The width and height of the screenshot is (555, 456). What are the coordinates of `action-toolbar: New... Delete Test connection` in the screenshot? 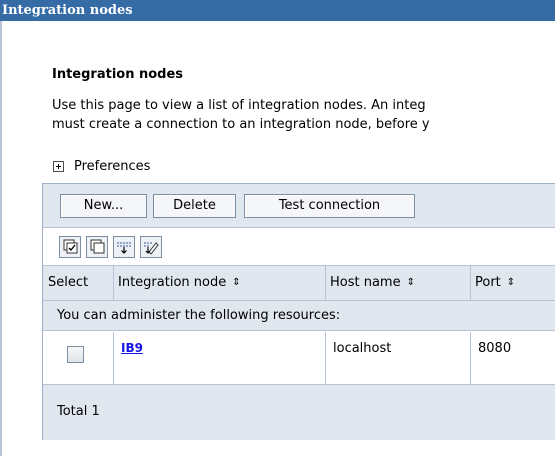 It's located at (299, 206).